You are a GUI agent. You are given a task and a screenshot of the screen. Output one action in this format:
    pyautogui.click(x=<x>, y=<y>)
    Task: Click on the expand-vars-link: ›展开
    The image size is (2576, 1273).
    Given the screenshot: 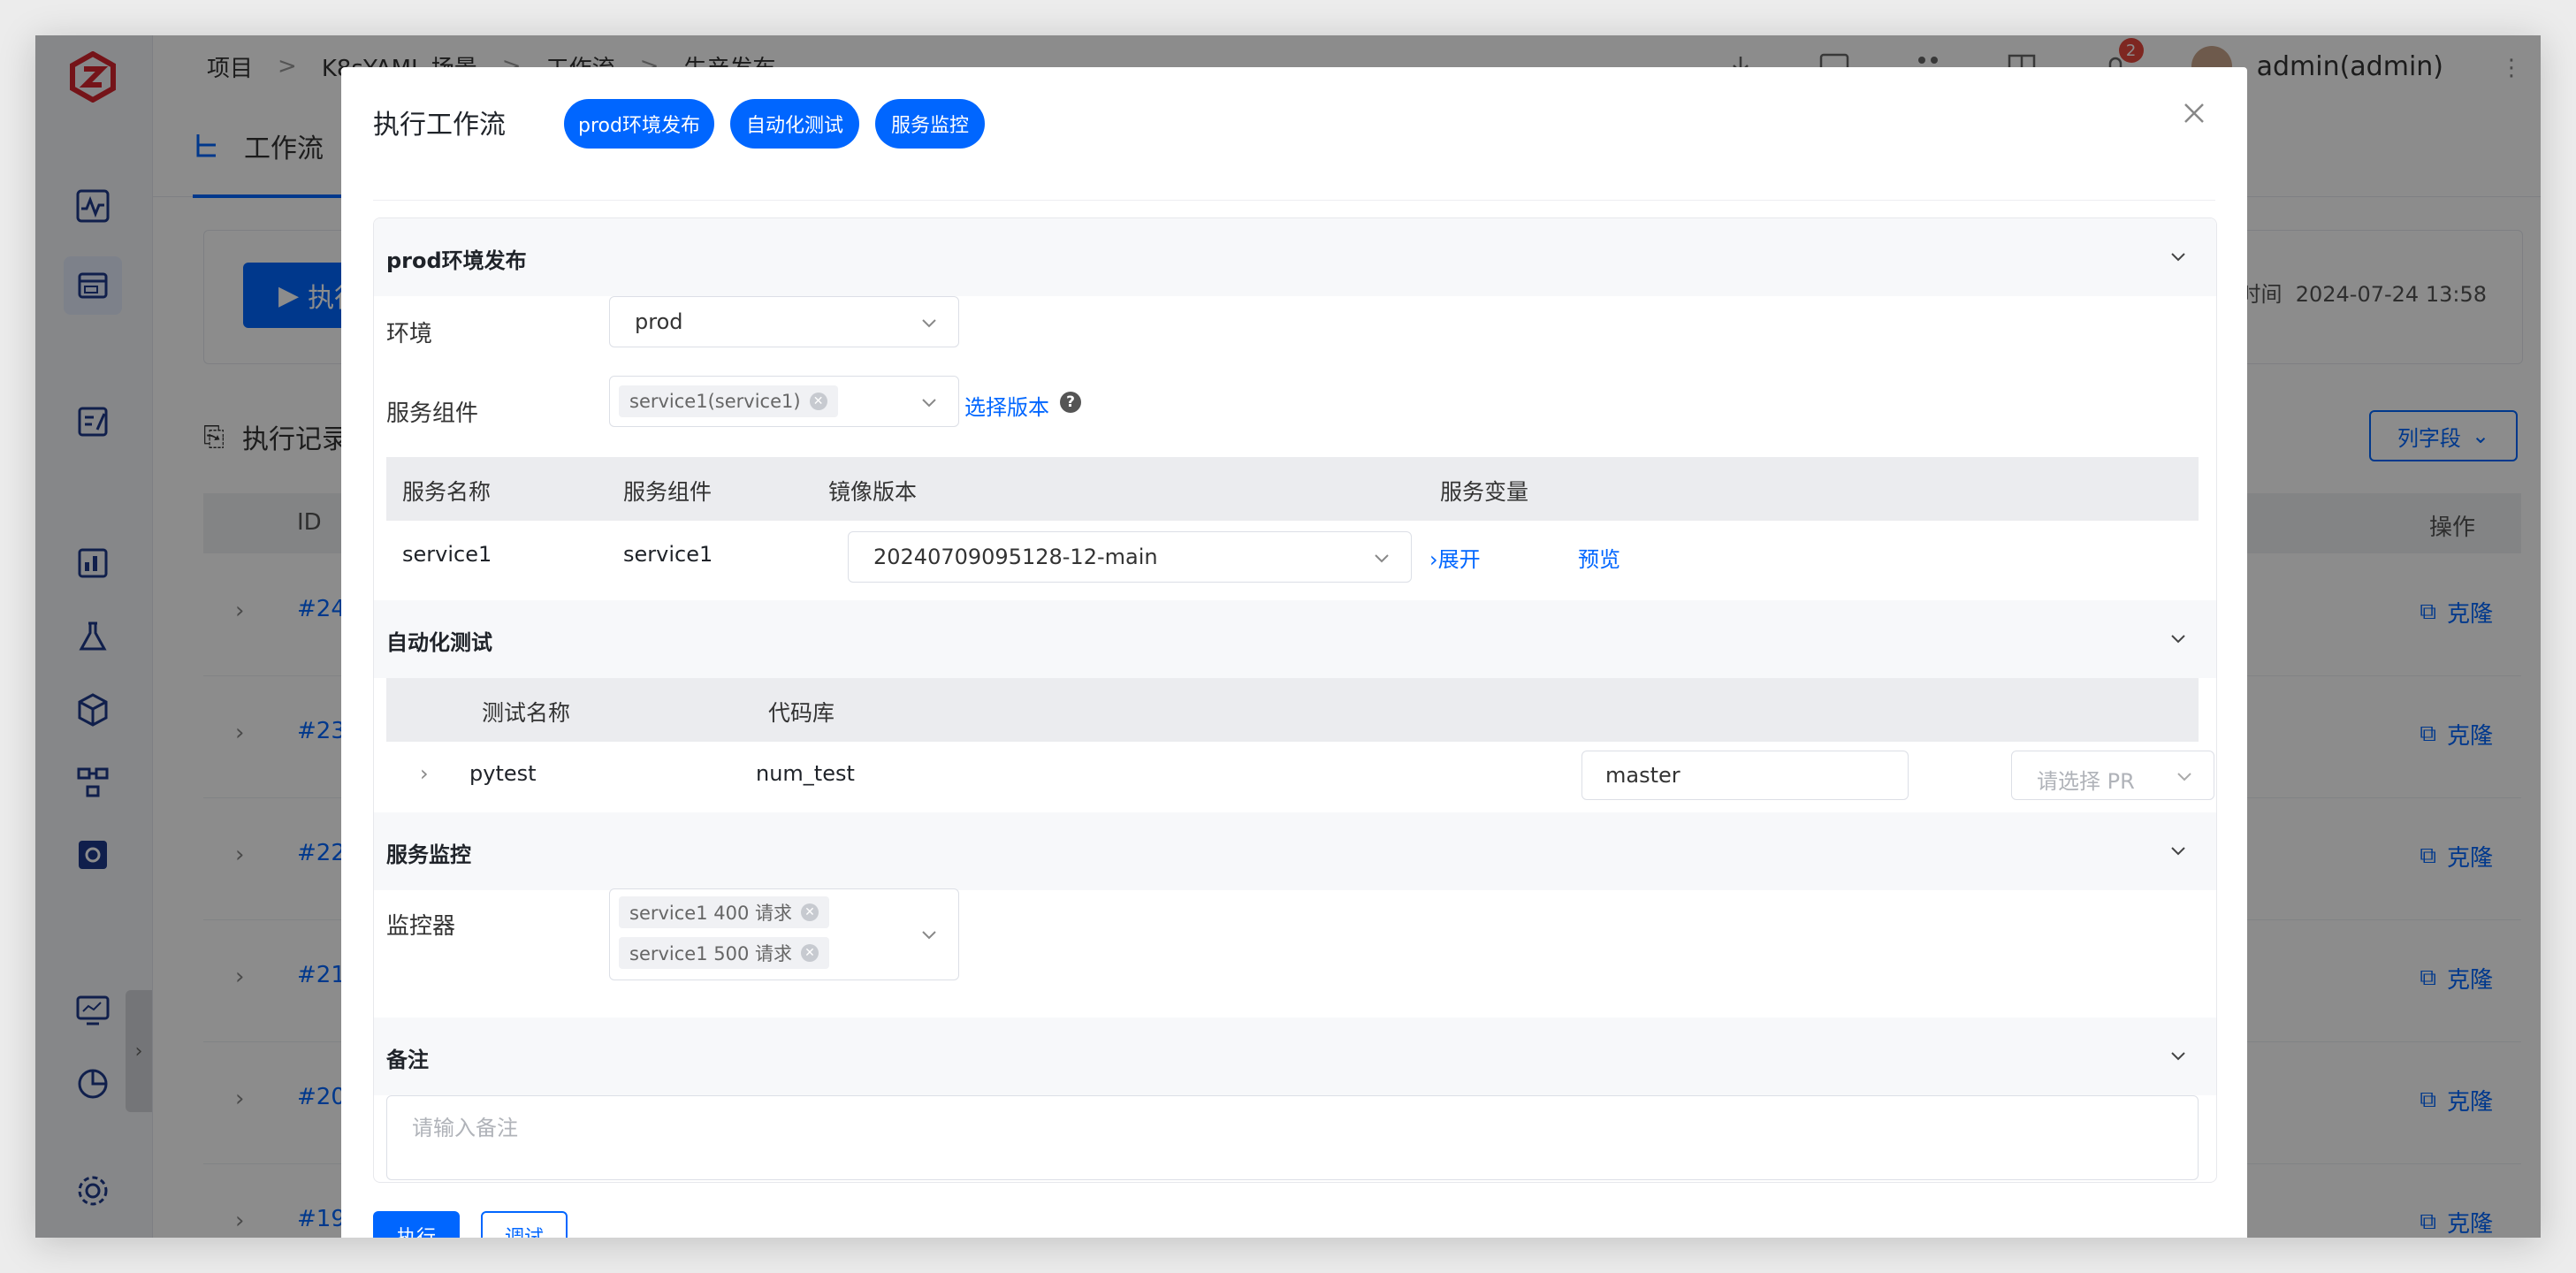 What is the action you would take?
    pyautogui.click(x=1455, y=557)
    